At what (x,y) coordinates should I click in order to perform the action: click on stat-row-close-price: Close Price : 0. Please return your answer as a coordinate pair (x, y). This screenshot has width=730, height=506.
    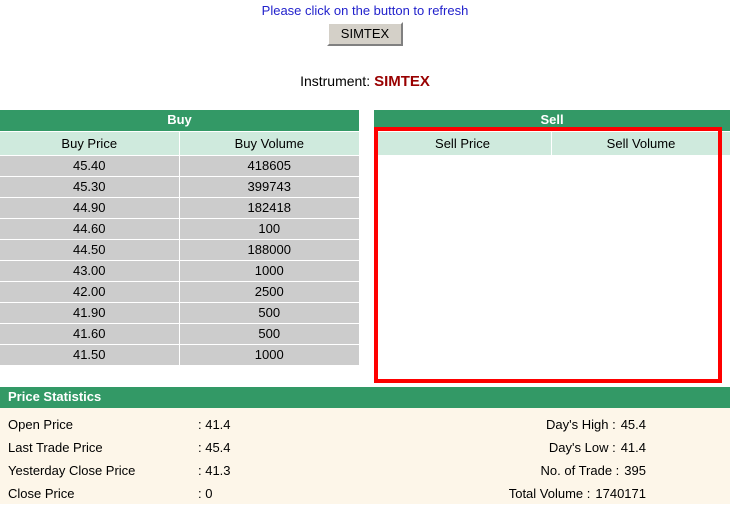
    Looking at the image, I should click on (204, 493).